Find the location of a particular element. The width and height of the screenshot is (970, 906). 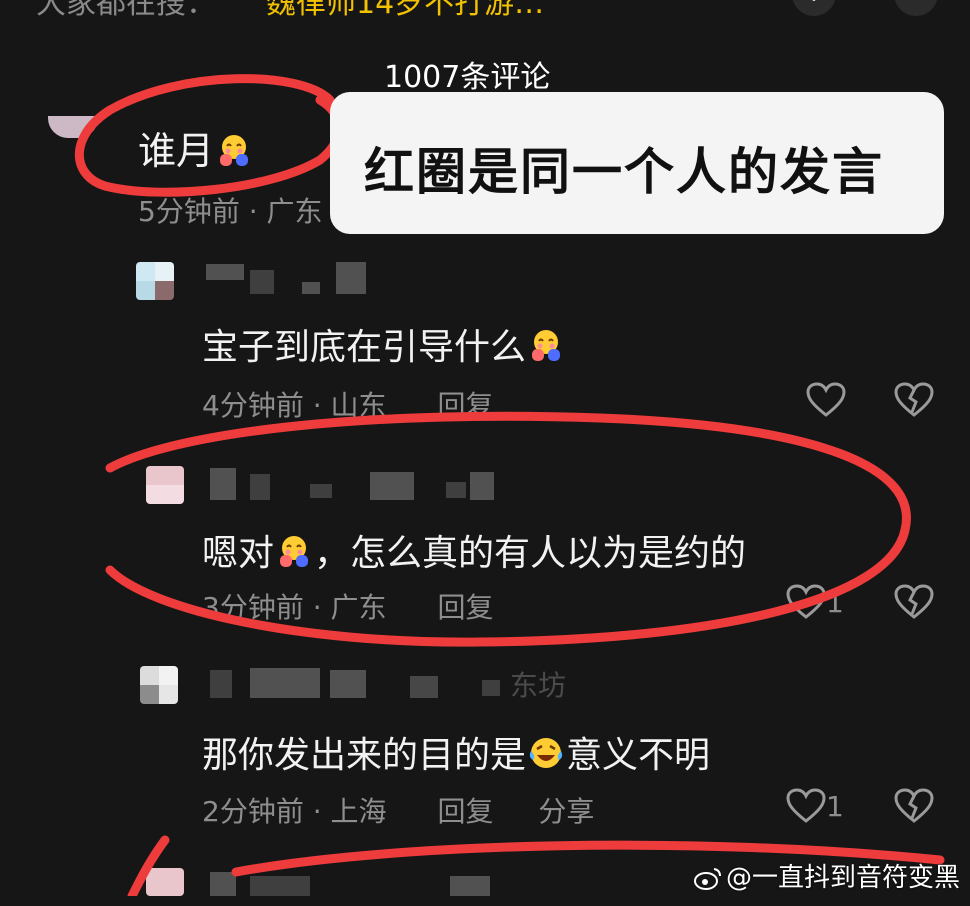

comment-text: 宝子到底在引导什么 is located at coordinates (384, 344).